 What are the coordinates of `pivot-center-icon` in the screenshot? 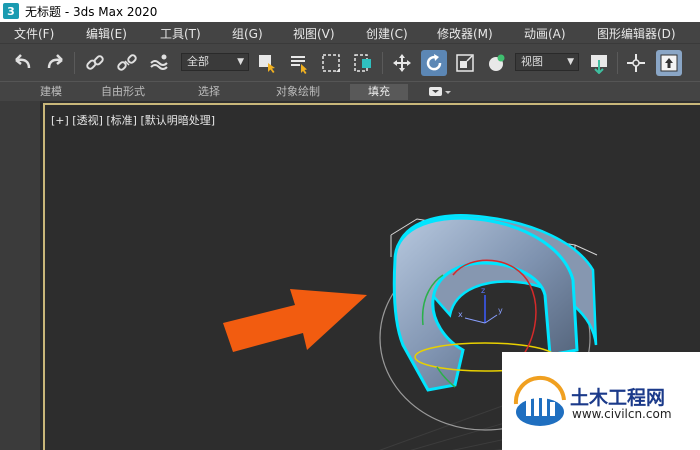 It's located at (599, 64).